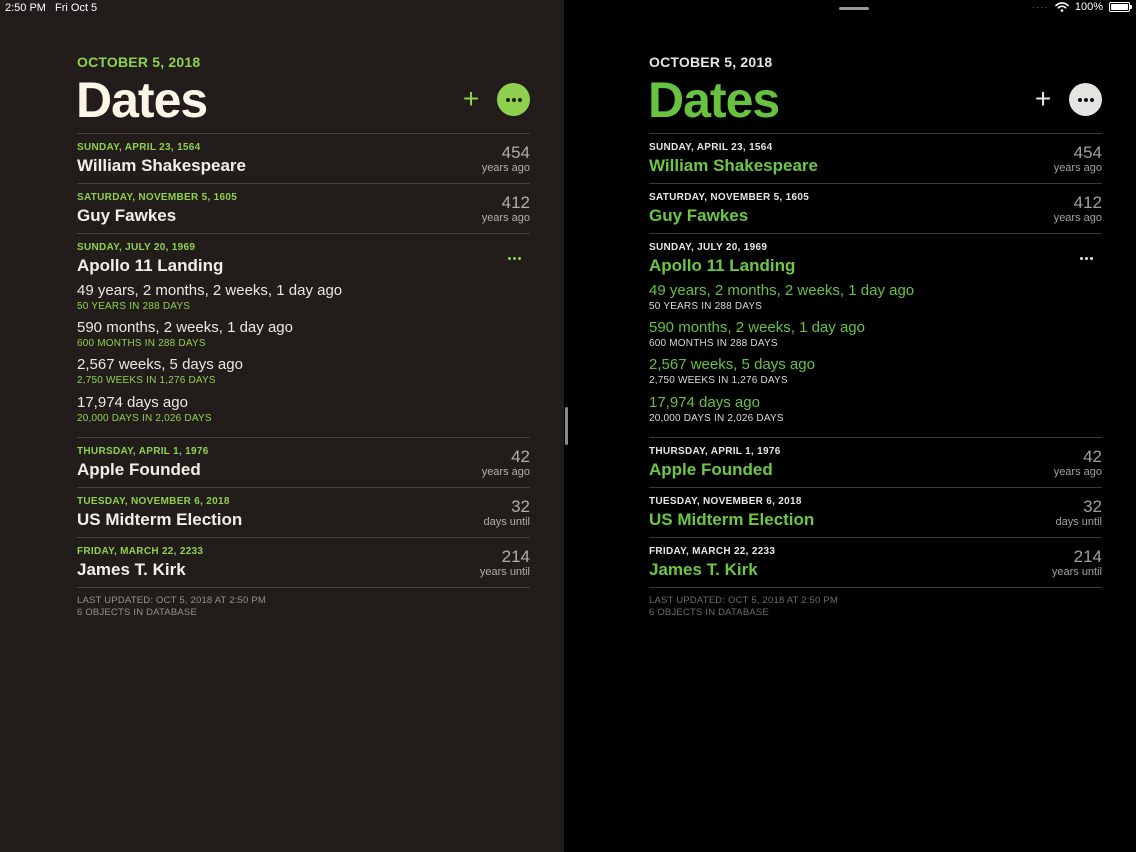 The image size is (1136, 852). What do you see at coordinates (1088, 7) in the screenshot?
I see `battery-percent: 100%` at bounding box center [1088, 7].